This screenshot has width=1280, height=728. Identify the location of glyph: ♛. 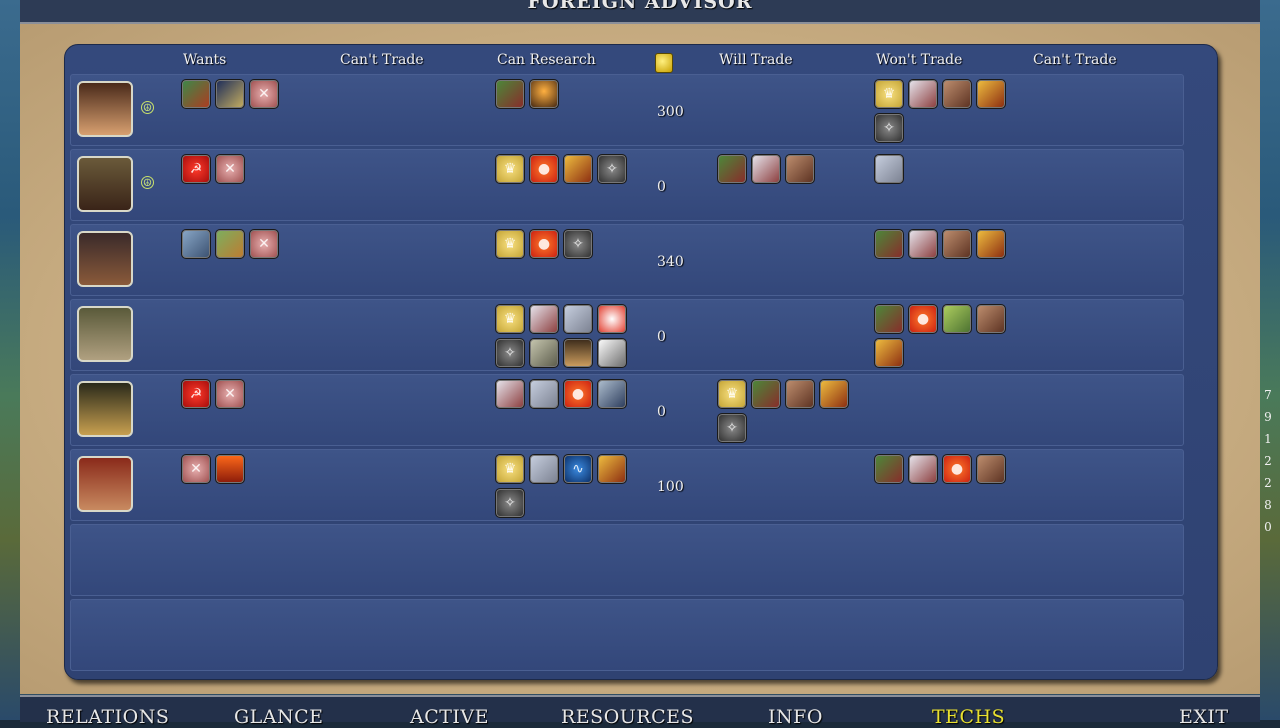
(510, 244).